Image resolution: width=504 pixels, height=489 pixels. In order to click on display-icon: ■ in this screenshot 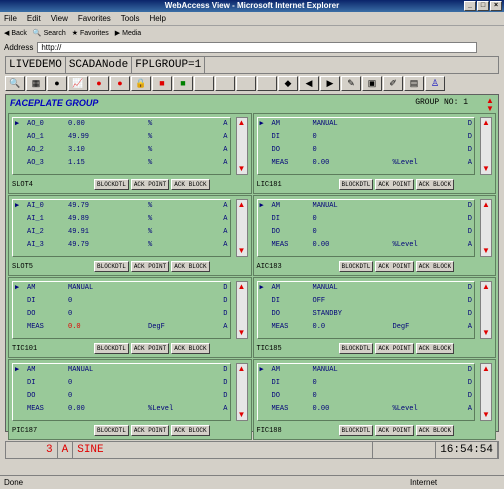, I will do `click(183, 83)`.